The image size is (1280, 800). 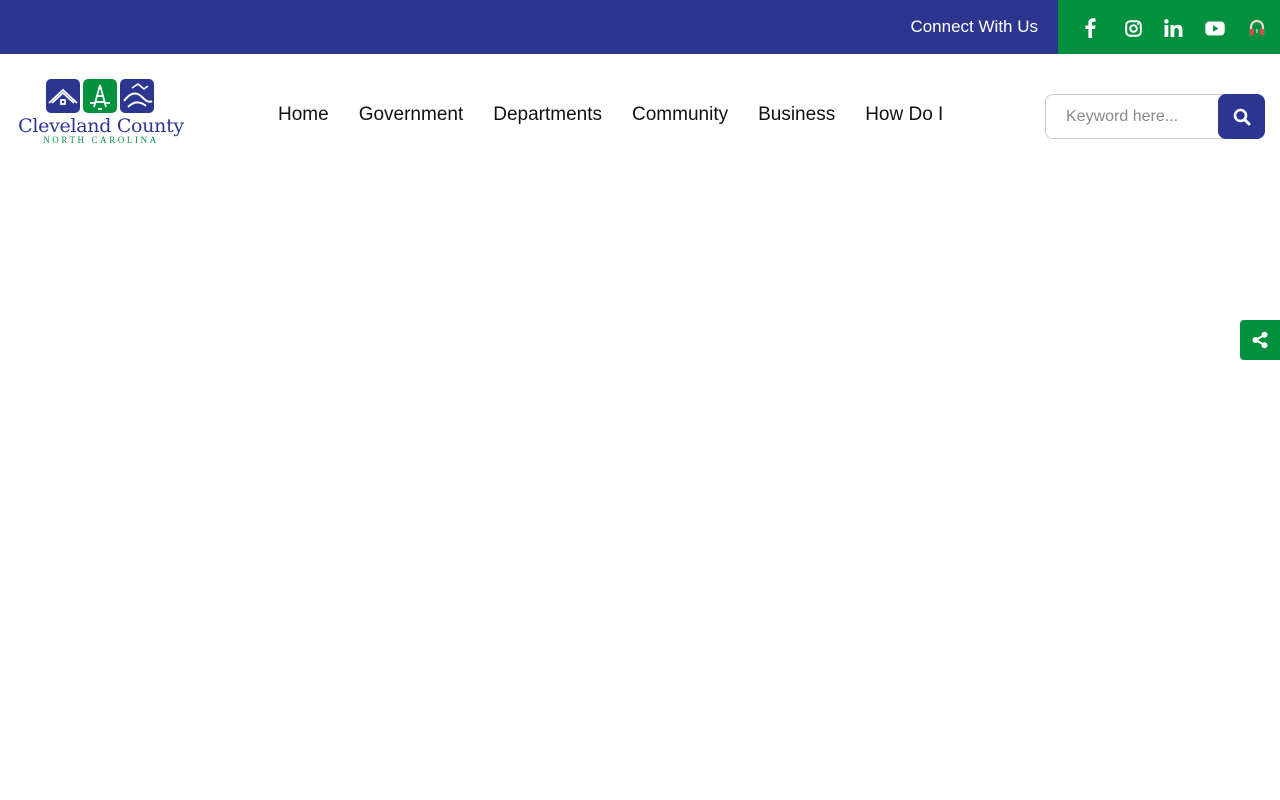 I want to click on social-links, so click(x=1169, y=27).